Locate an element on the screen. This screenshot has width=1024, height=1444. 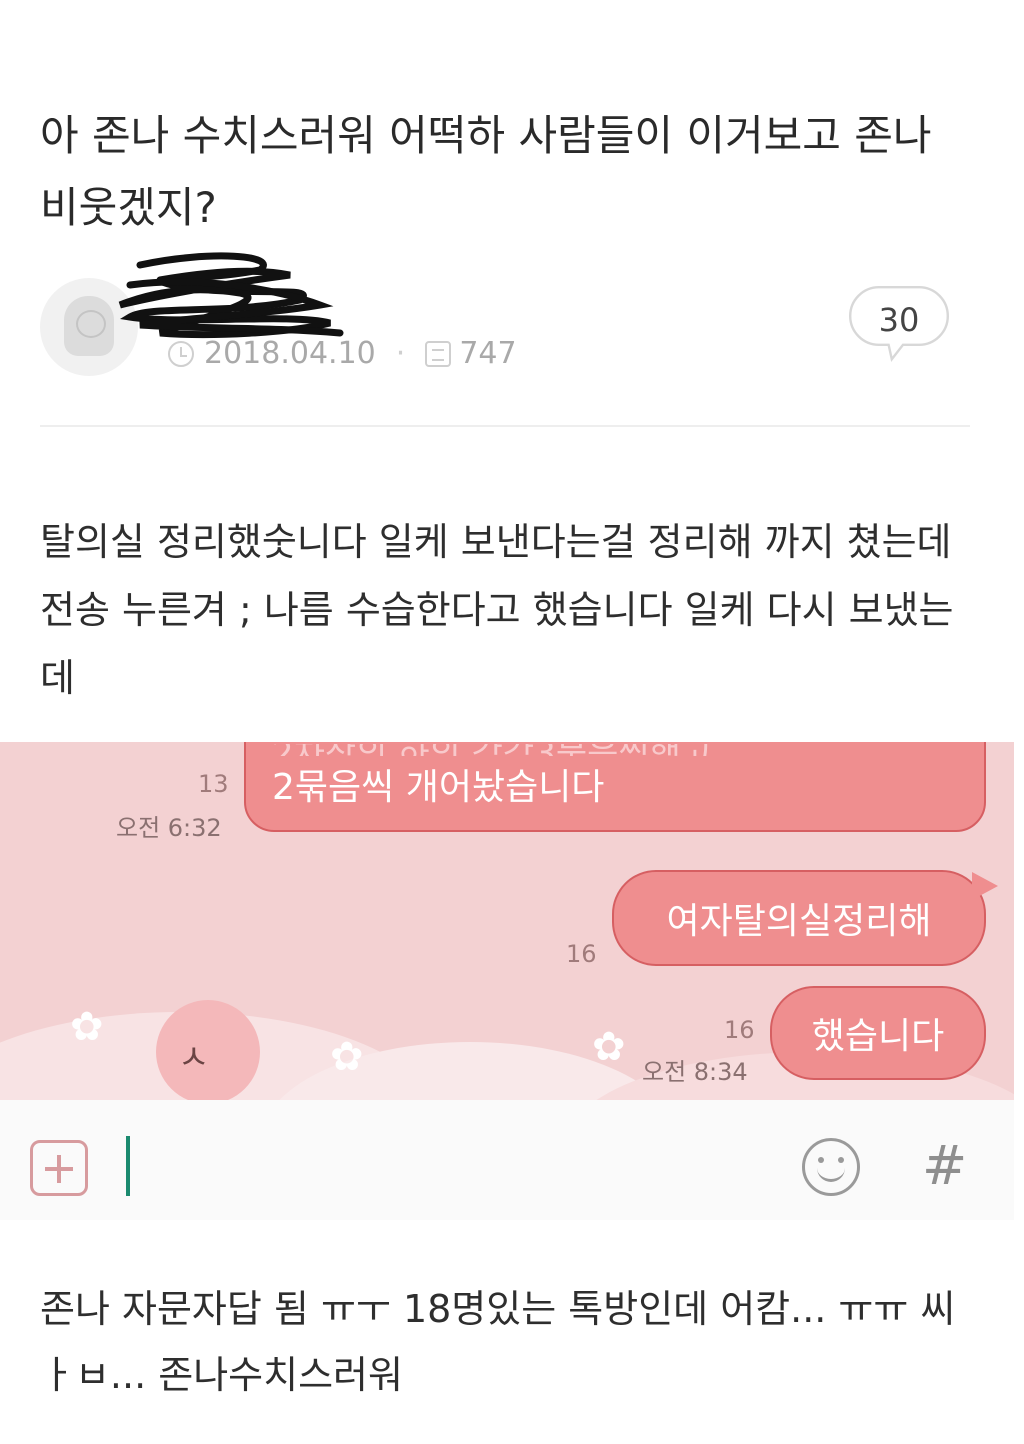
post-meta: 2018.04.10 · 747 is located at coordinates (342, 353).